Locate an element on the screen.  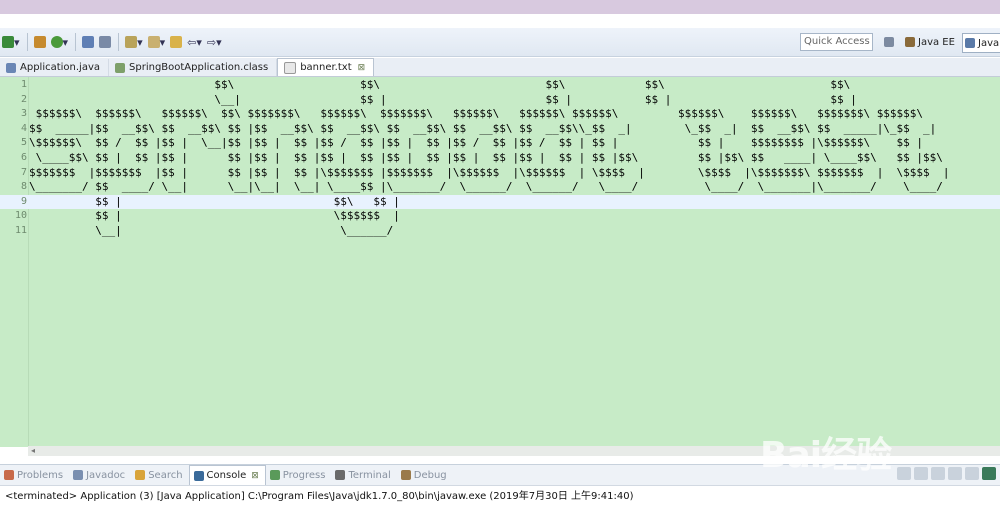
search-icon is located at coordinates (140, 475).